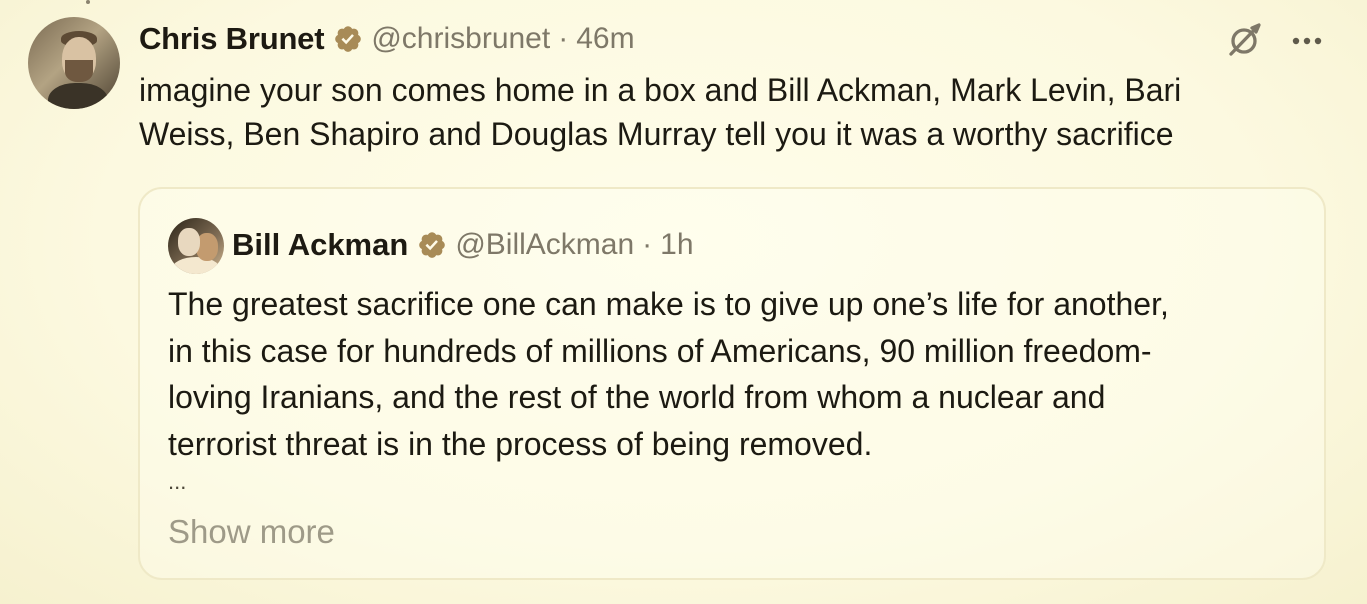 This screenshot has height=604, width=1367. I want to click on quoted-author-handle: @BillAckman, so click(544, 245).